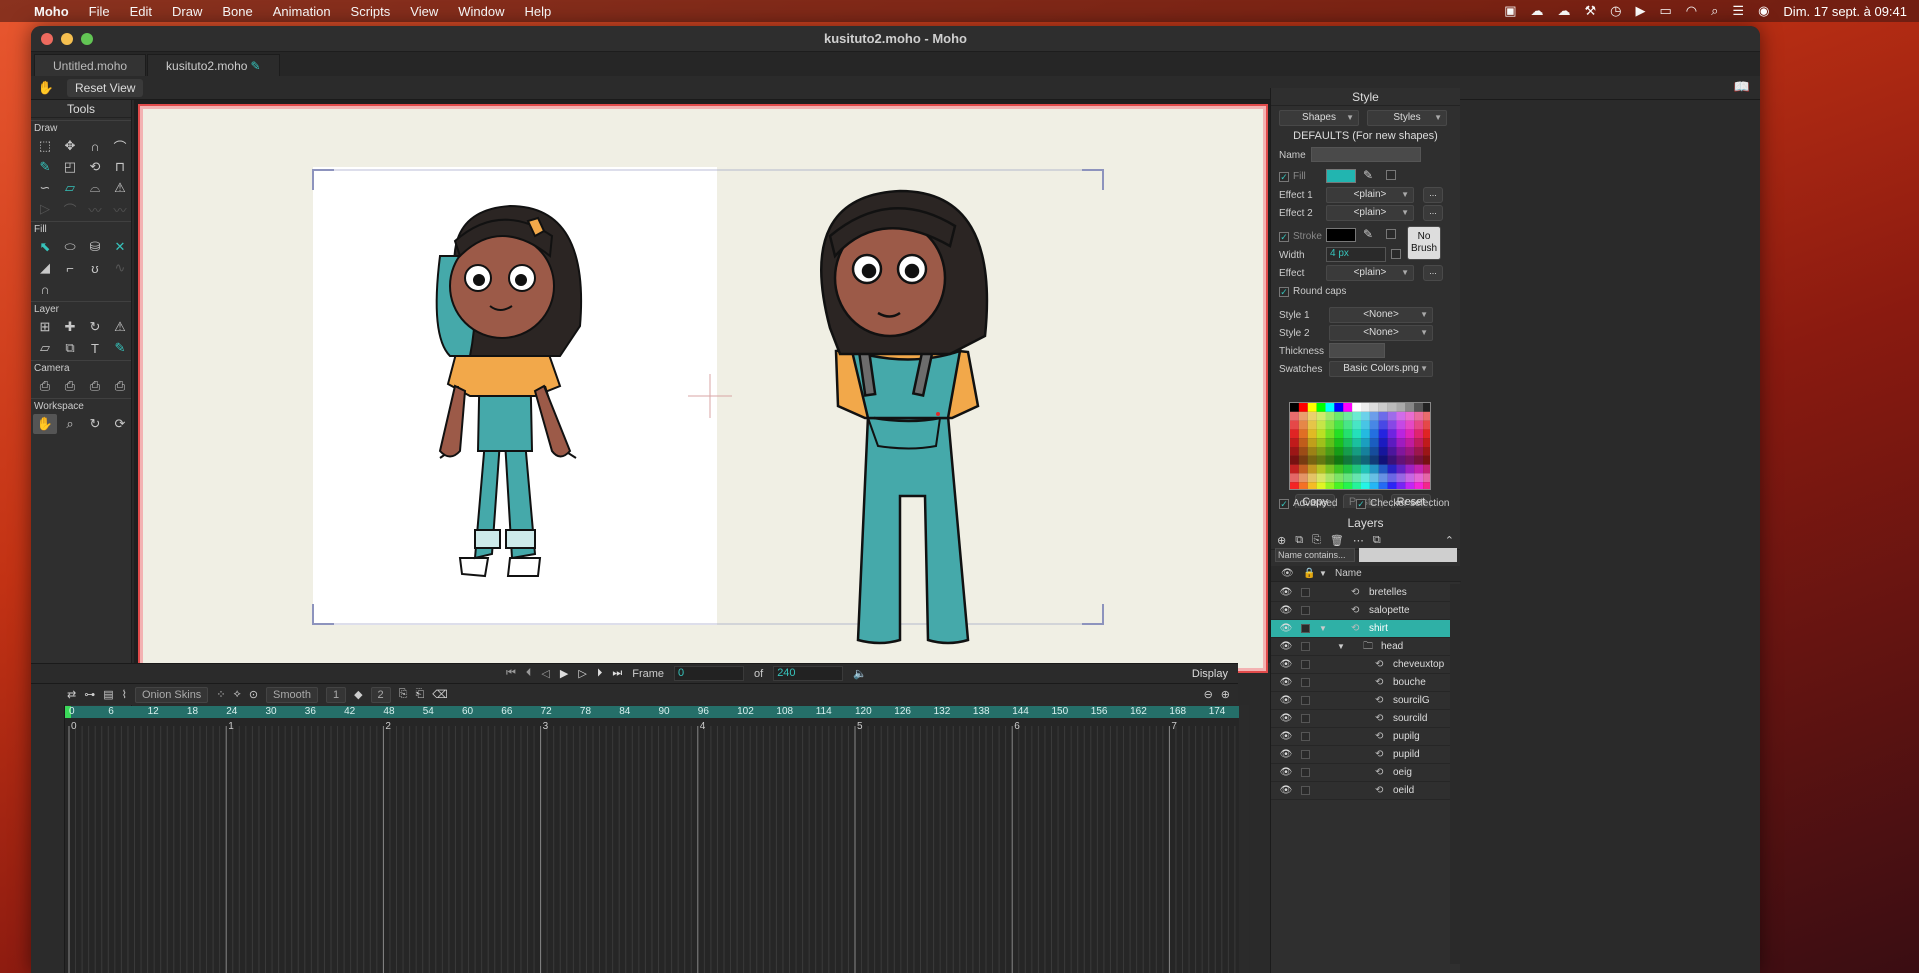 The width and height of the screenshot is (1919, 973). I want to click on curvature-icon: ⌒, so click(120, 146).